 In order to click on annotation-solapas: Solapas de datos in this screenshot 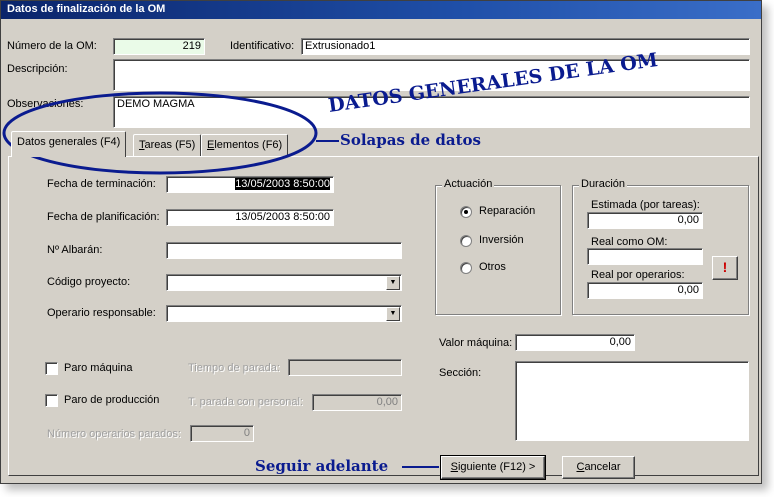, I will do `click(410, 140)`.